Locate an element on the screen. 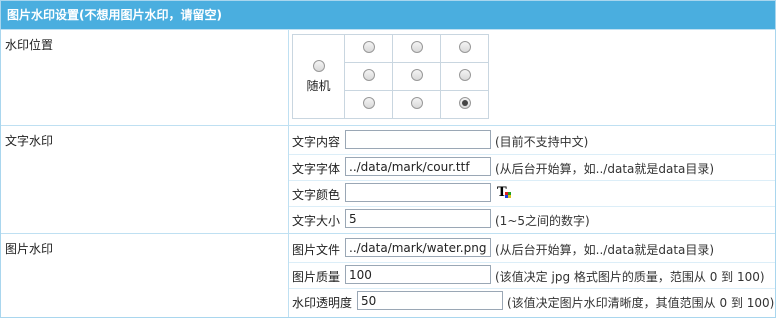 The width and height of the screenshot is (776, 318). text-font-row: 文字字体 (从后台开始算，如../data就是data目录) is located at coordinates (532, 166).